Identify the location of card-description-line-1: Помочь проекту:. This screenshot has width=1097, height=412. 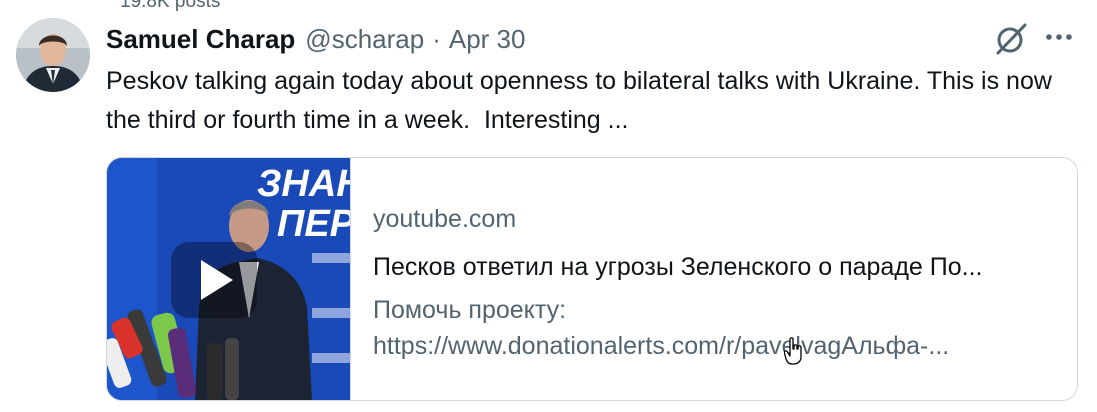
(470, 310).